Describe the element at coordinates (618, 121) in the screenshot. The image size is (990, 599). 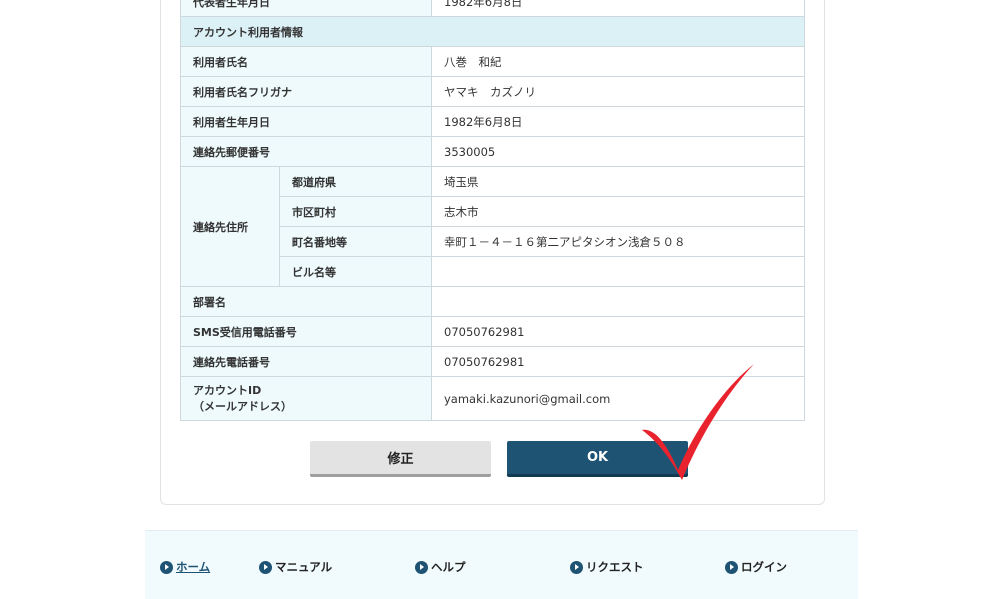
I see `user-birthdate-value: 1982年6月8日` at that location.